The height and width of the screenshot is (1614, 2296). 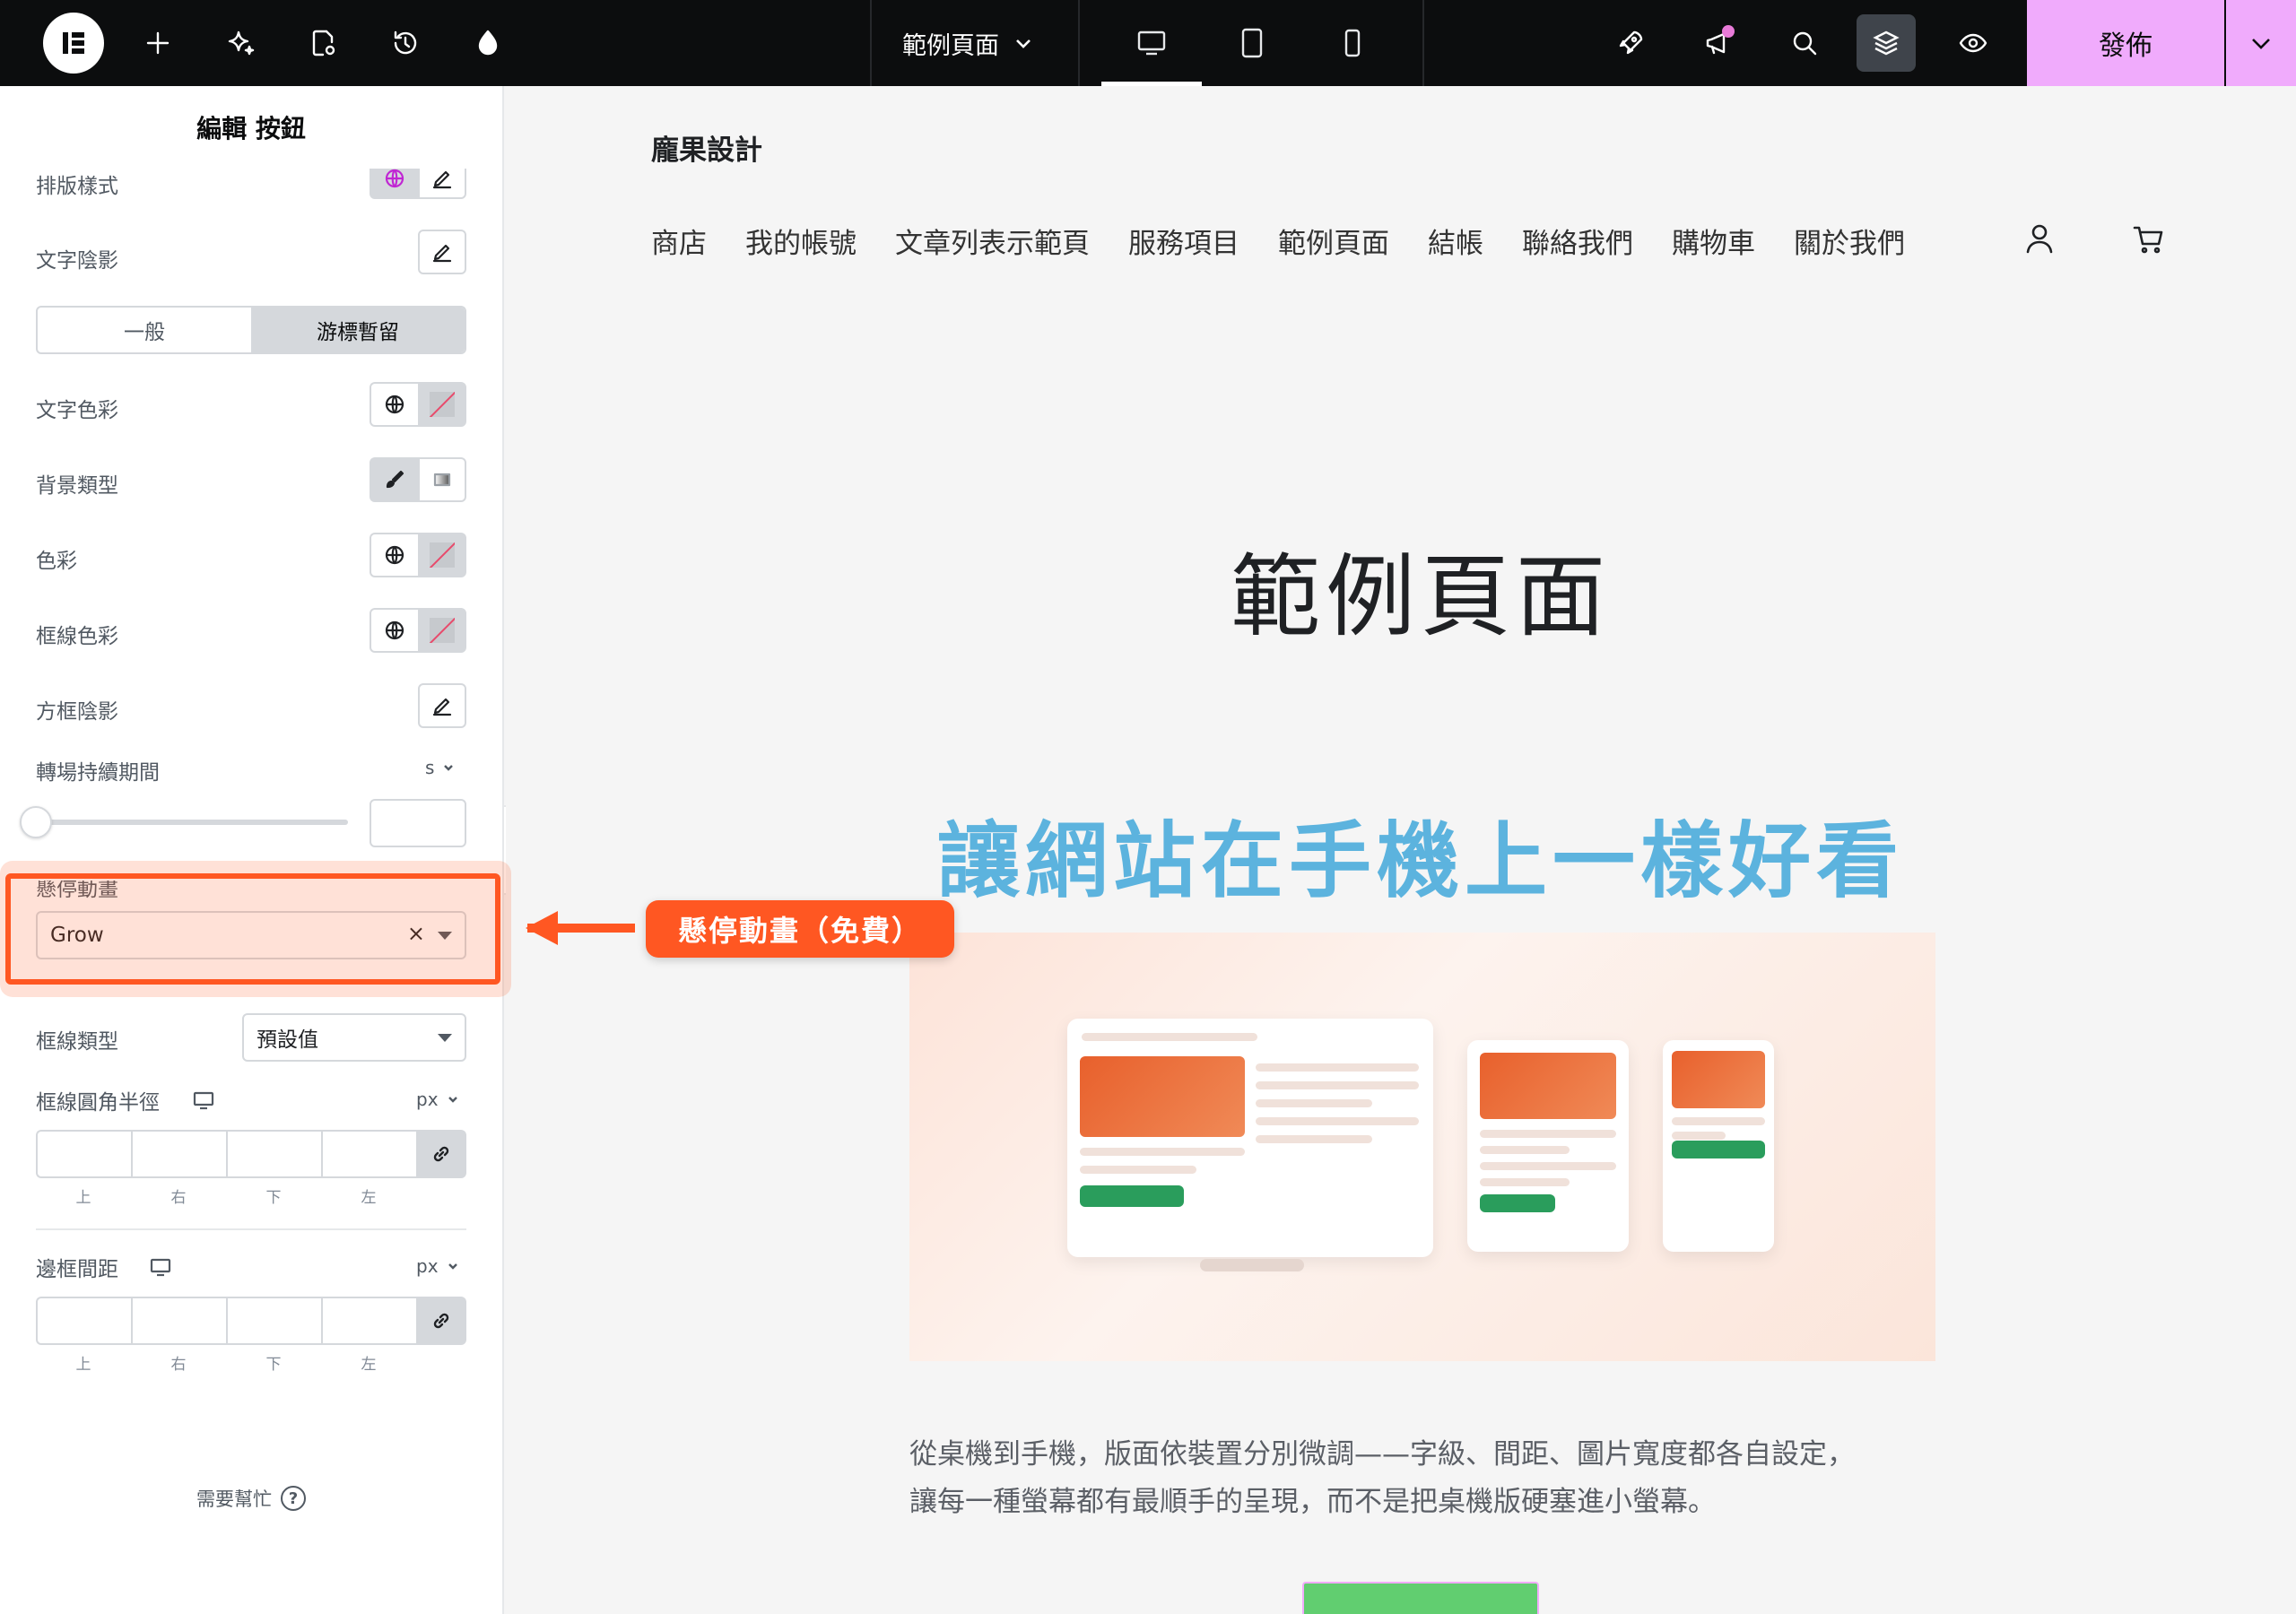 I want to click on page-selector: 範例頁面, so click(x=975, y=43).